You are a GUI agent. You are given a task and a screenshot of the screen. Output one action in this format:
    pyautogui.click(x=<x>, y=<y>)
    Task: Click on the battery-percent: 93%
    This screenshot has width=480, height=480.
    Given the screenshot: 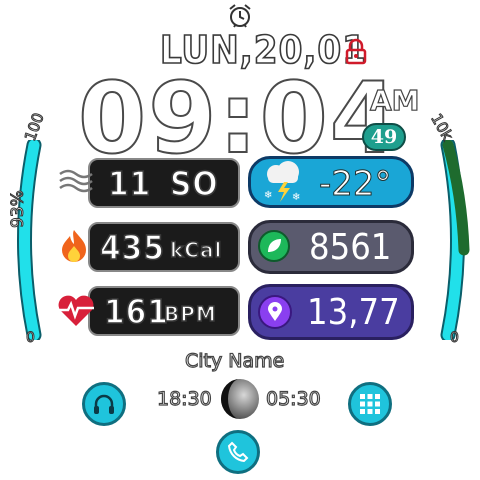 What is the action you would take?
    pyautogui.click(x=18, y=209)
    